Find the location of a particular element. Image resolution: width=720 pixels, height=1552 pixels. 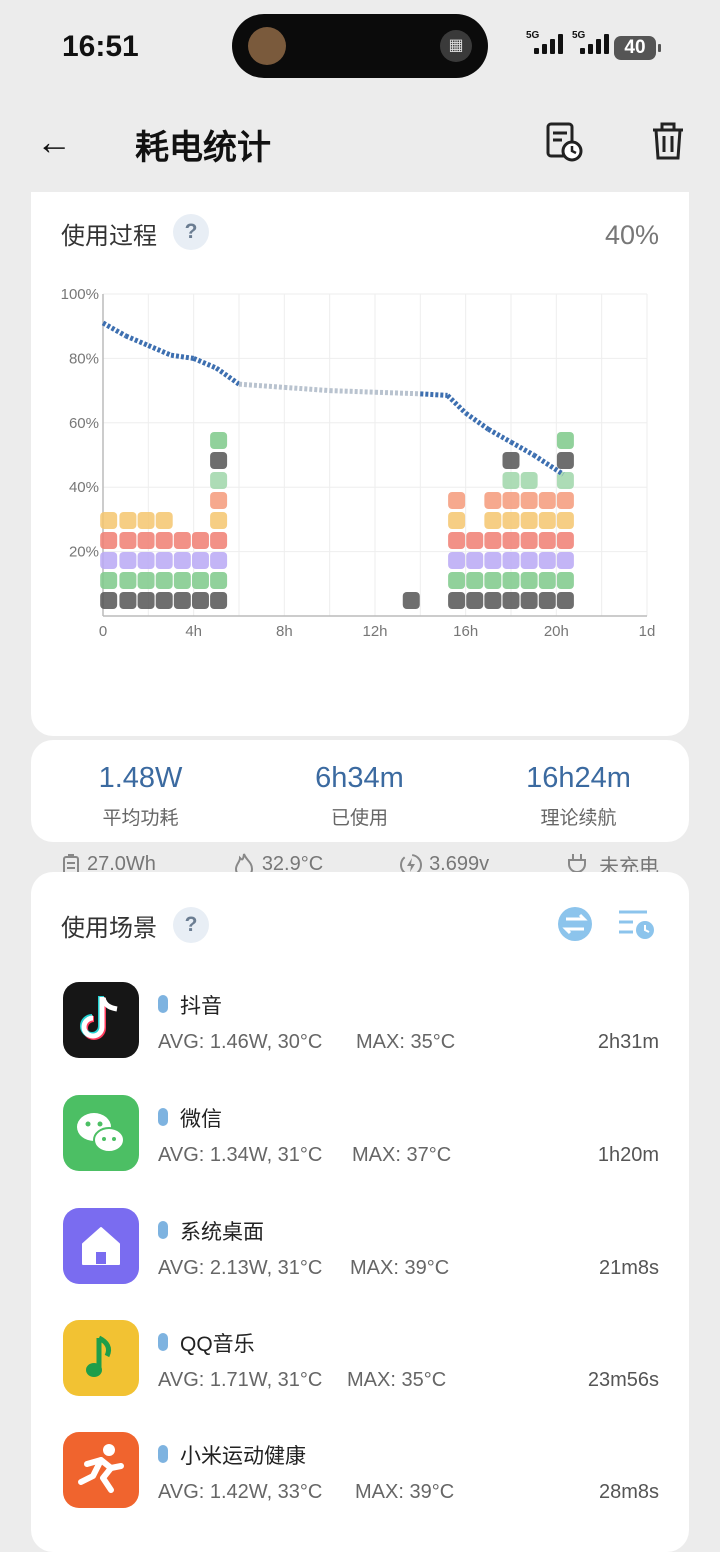

y-tick-label: 60% is located at coordinates (84, 423).